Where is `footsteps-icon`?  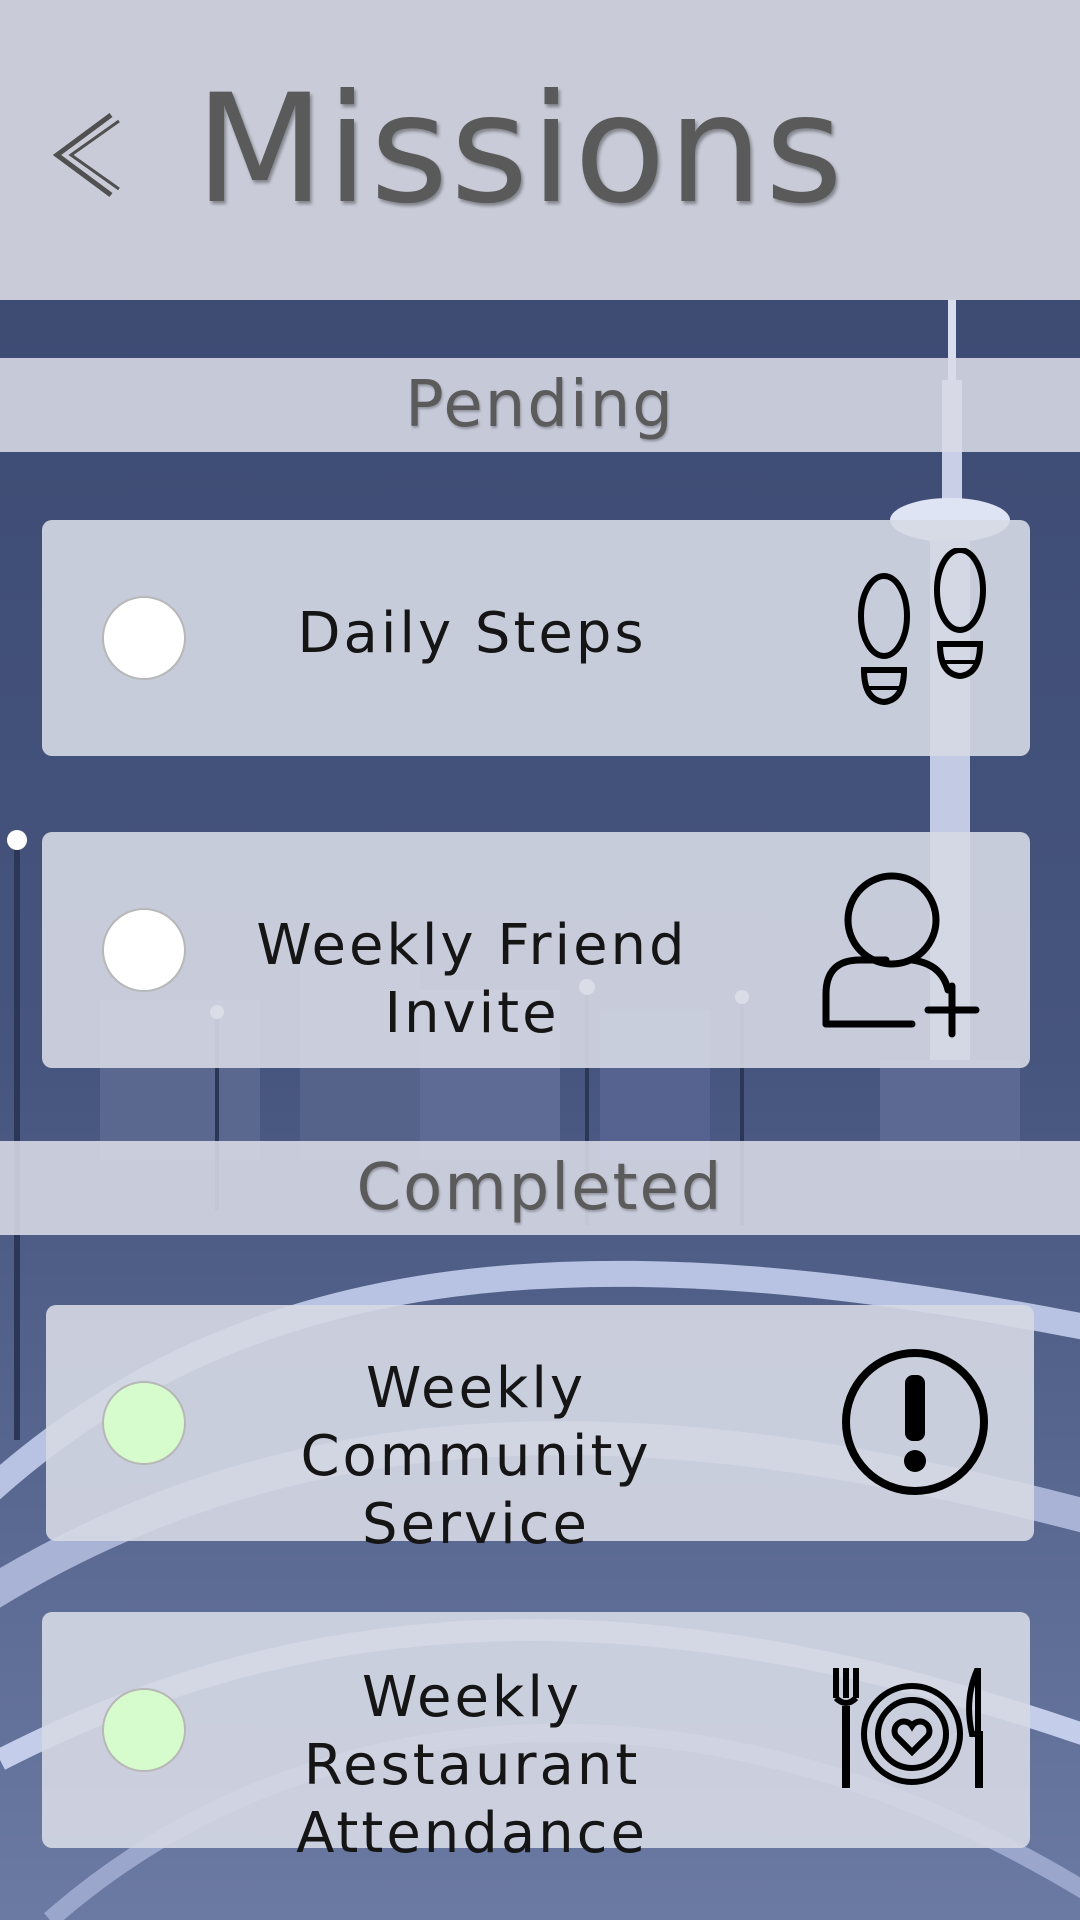 footsteps-icon is located at coordinates (922, 639).